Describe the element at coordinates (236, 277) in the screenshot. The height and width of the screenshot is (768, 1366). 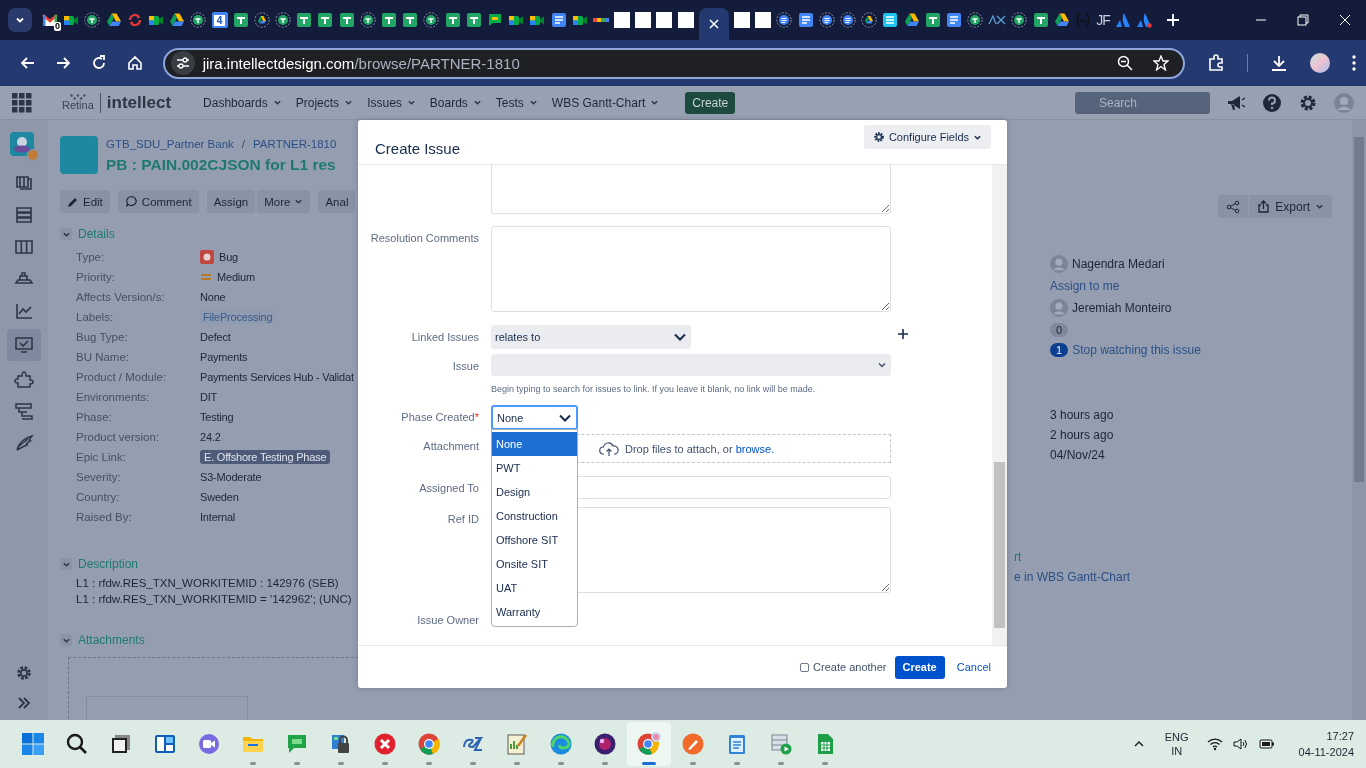
I see `field-value: Medium` at that location.